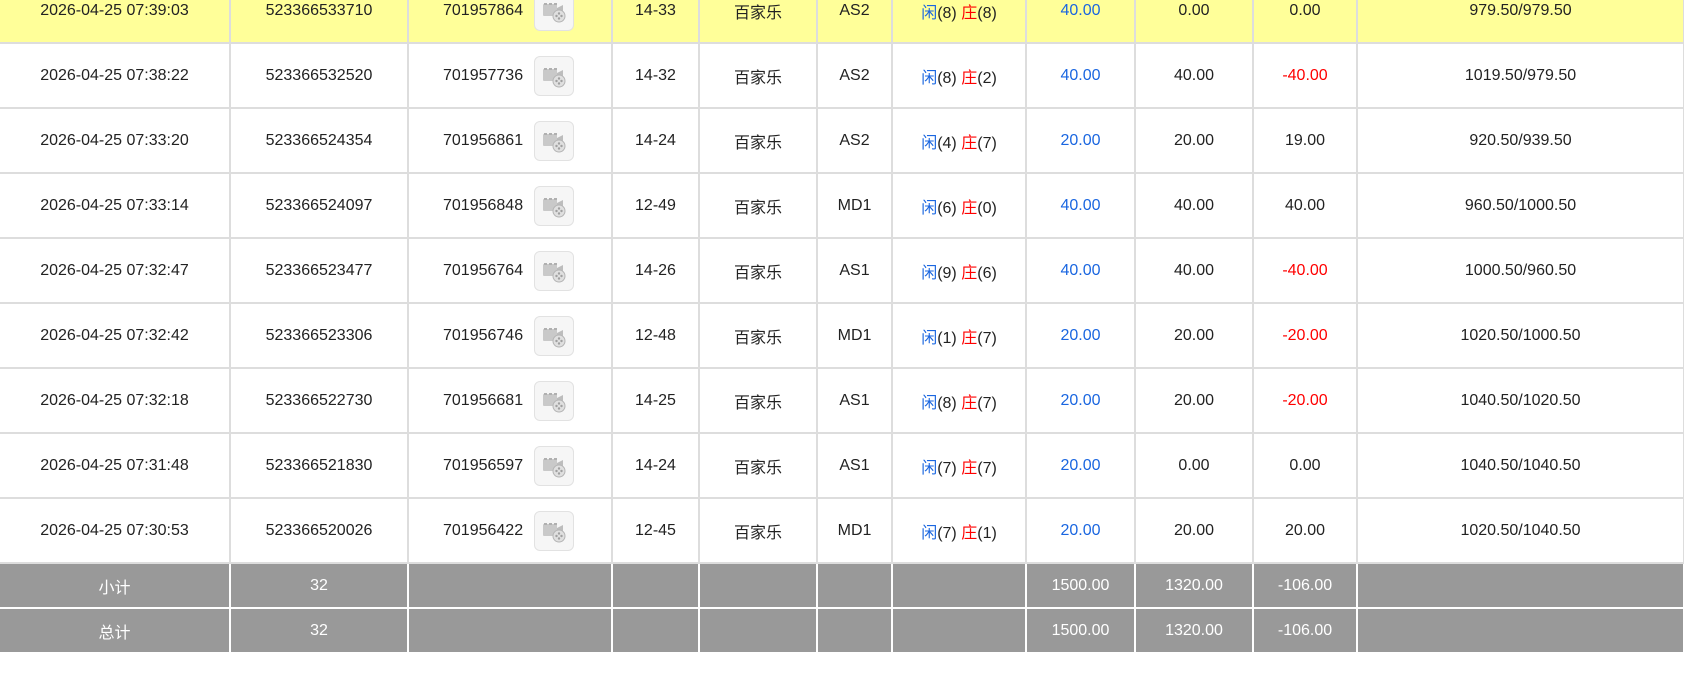 The height and width of the screenshot is (675, 1684). I want to click on banker-points: (8), so click(987, 13).